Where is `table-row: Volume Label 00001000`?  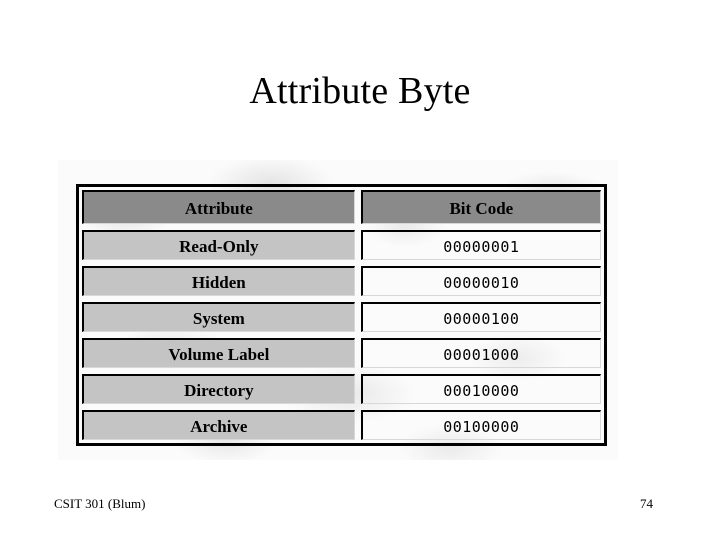 table-row: Volume Label 00001000 is located at coordinates (341, 353).